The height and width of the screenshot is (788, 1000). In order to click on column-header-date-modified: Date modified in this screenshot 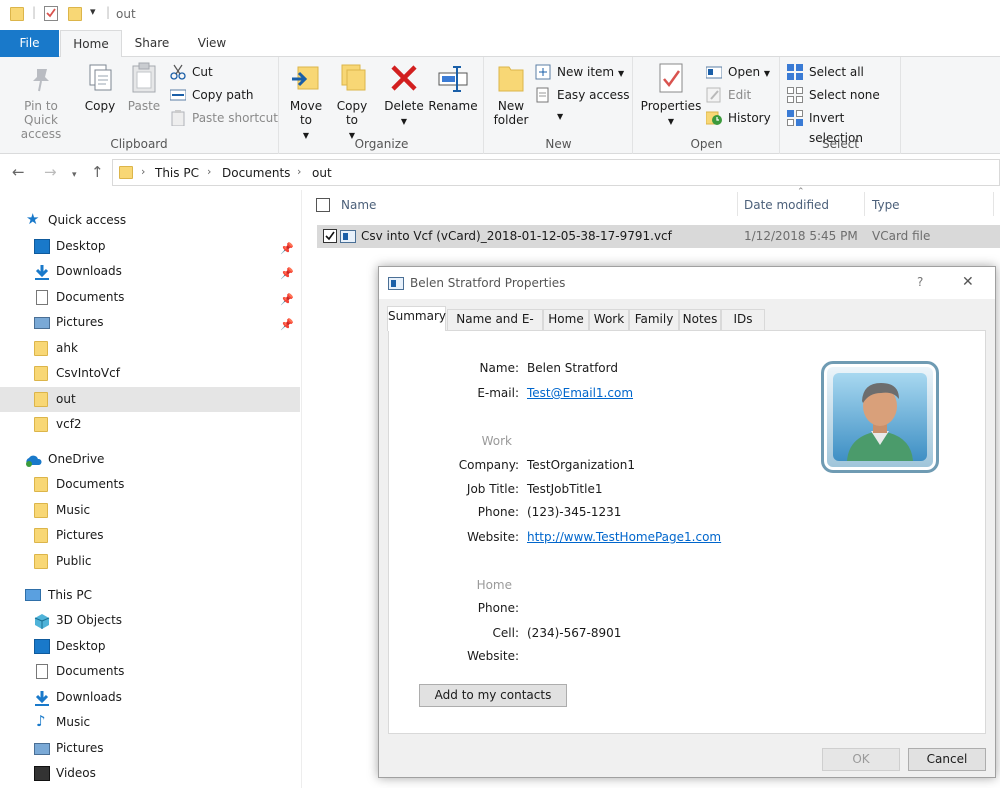, I will do `click(786, 205)`.